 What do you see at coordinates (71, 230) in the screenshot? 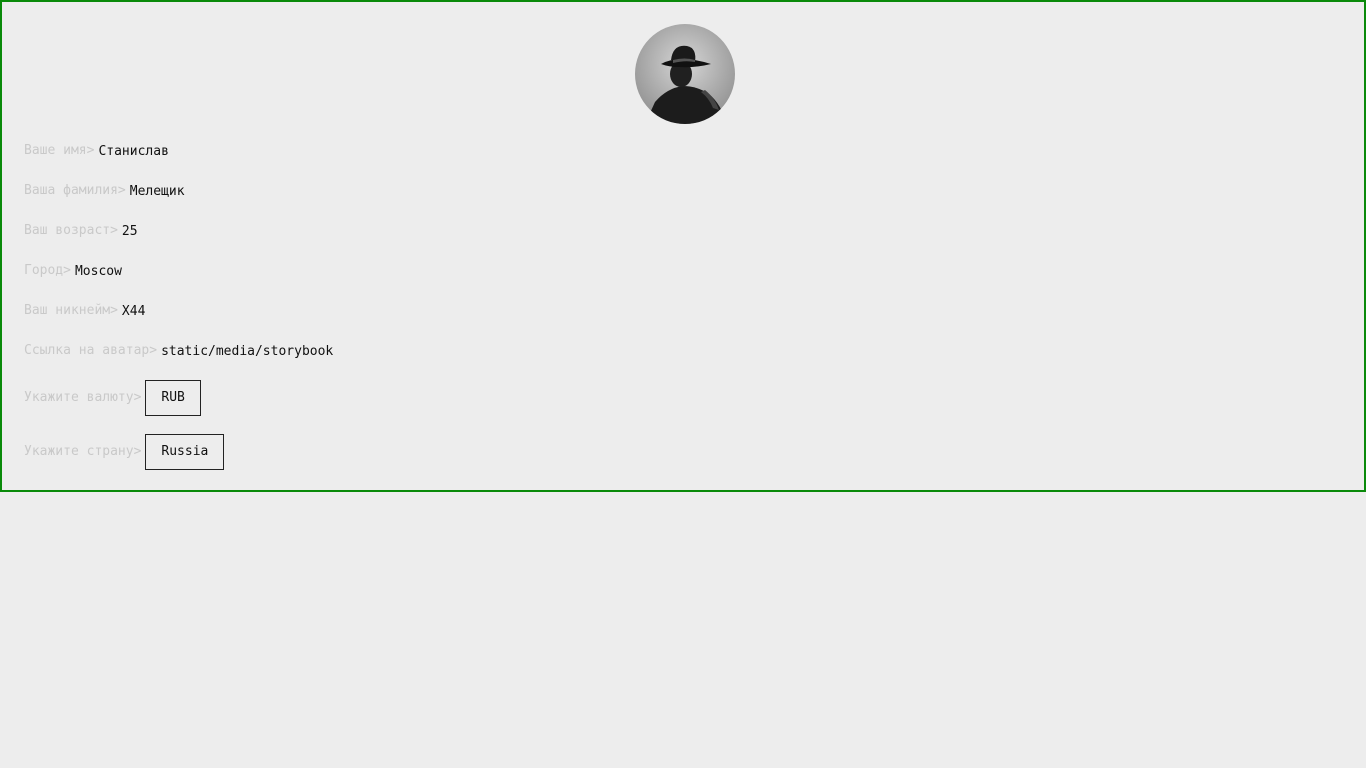
I see `age-label: Ваш возраст>` at bounding box center [71, 230].